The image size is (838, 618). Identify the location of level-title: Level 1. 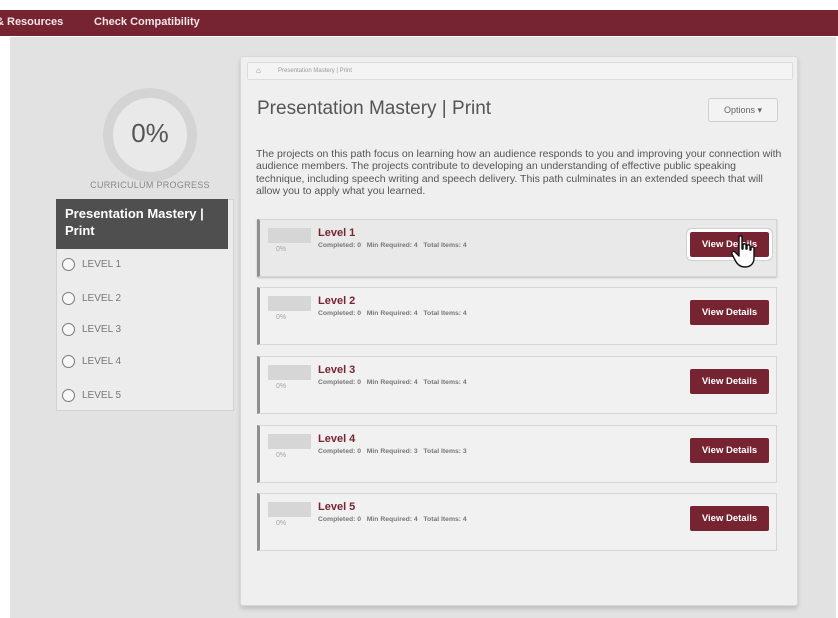
(337, 233).